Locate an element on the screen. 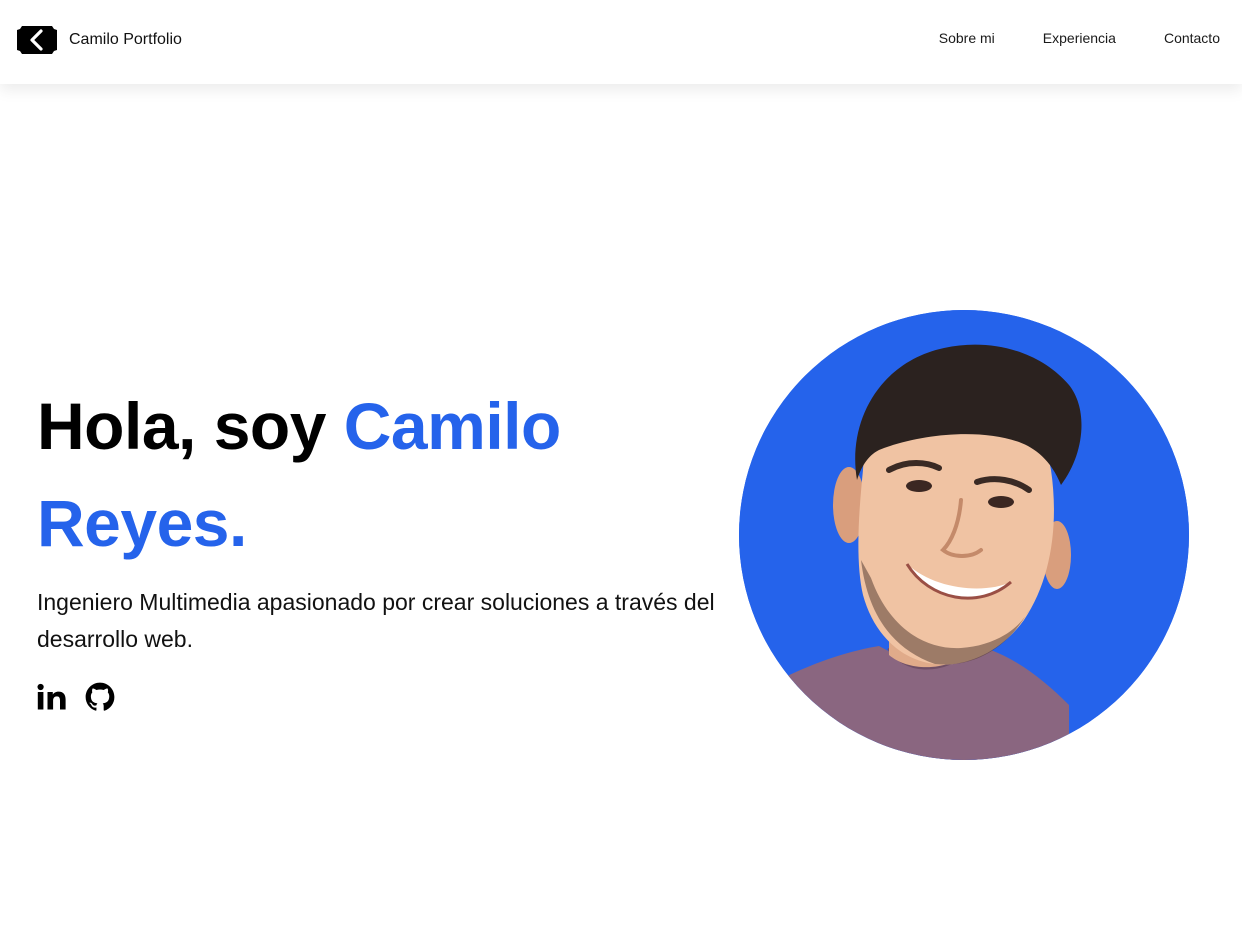 The height and width of the screenshot is (936, 1242). github-icon is located at coordinates (100, 696).